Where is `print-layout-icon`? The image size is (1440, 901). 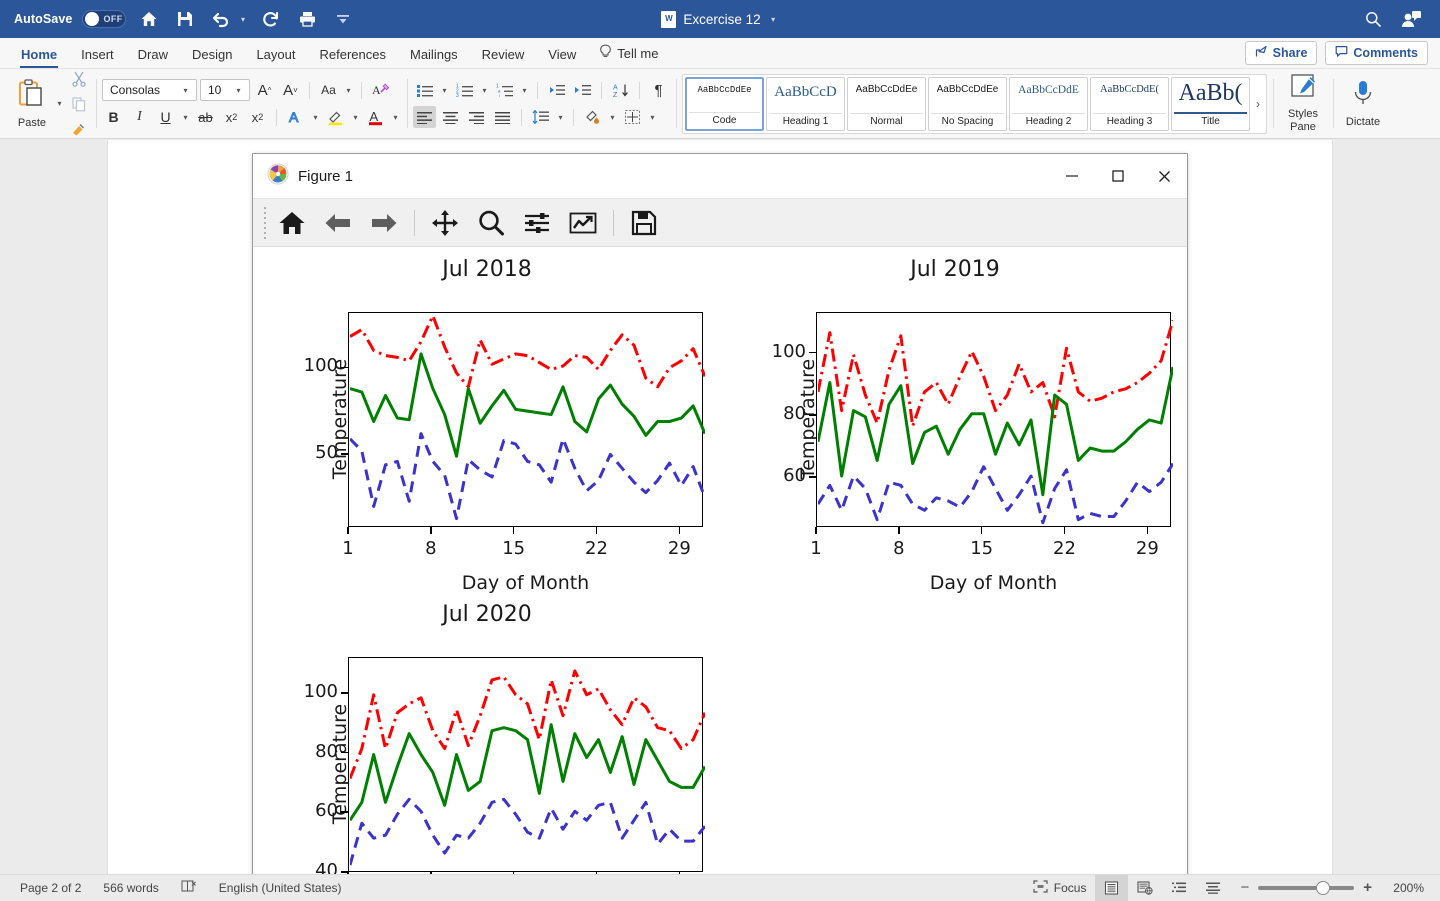 print-layout-icon is located at coordinates (1111, 888).